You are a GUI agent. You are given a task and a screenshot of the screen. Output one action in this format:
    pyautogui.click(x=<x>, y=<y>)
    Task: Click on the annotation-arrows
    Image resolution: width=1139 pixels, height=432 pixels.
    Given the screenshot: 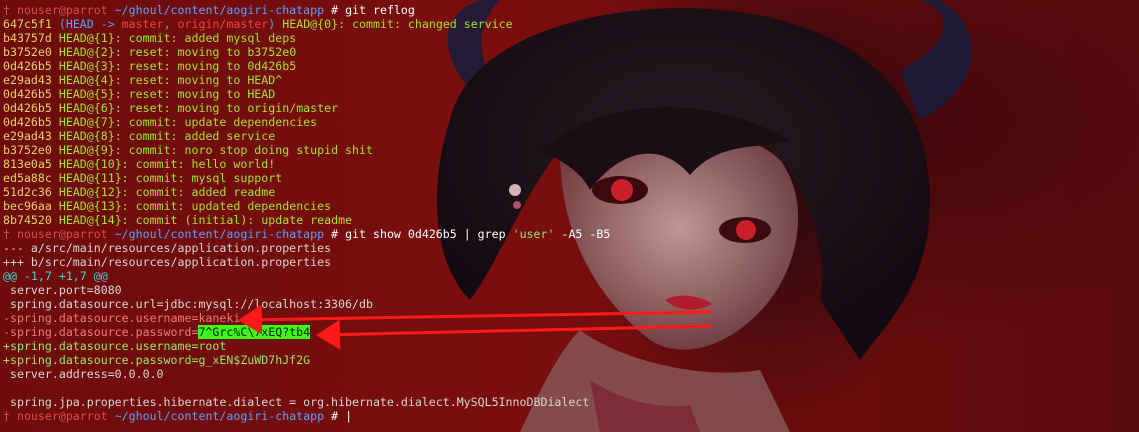 What is the action you would take?
    pyautogui.click(x=475, y=327)
    